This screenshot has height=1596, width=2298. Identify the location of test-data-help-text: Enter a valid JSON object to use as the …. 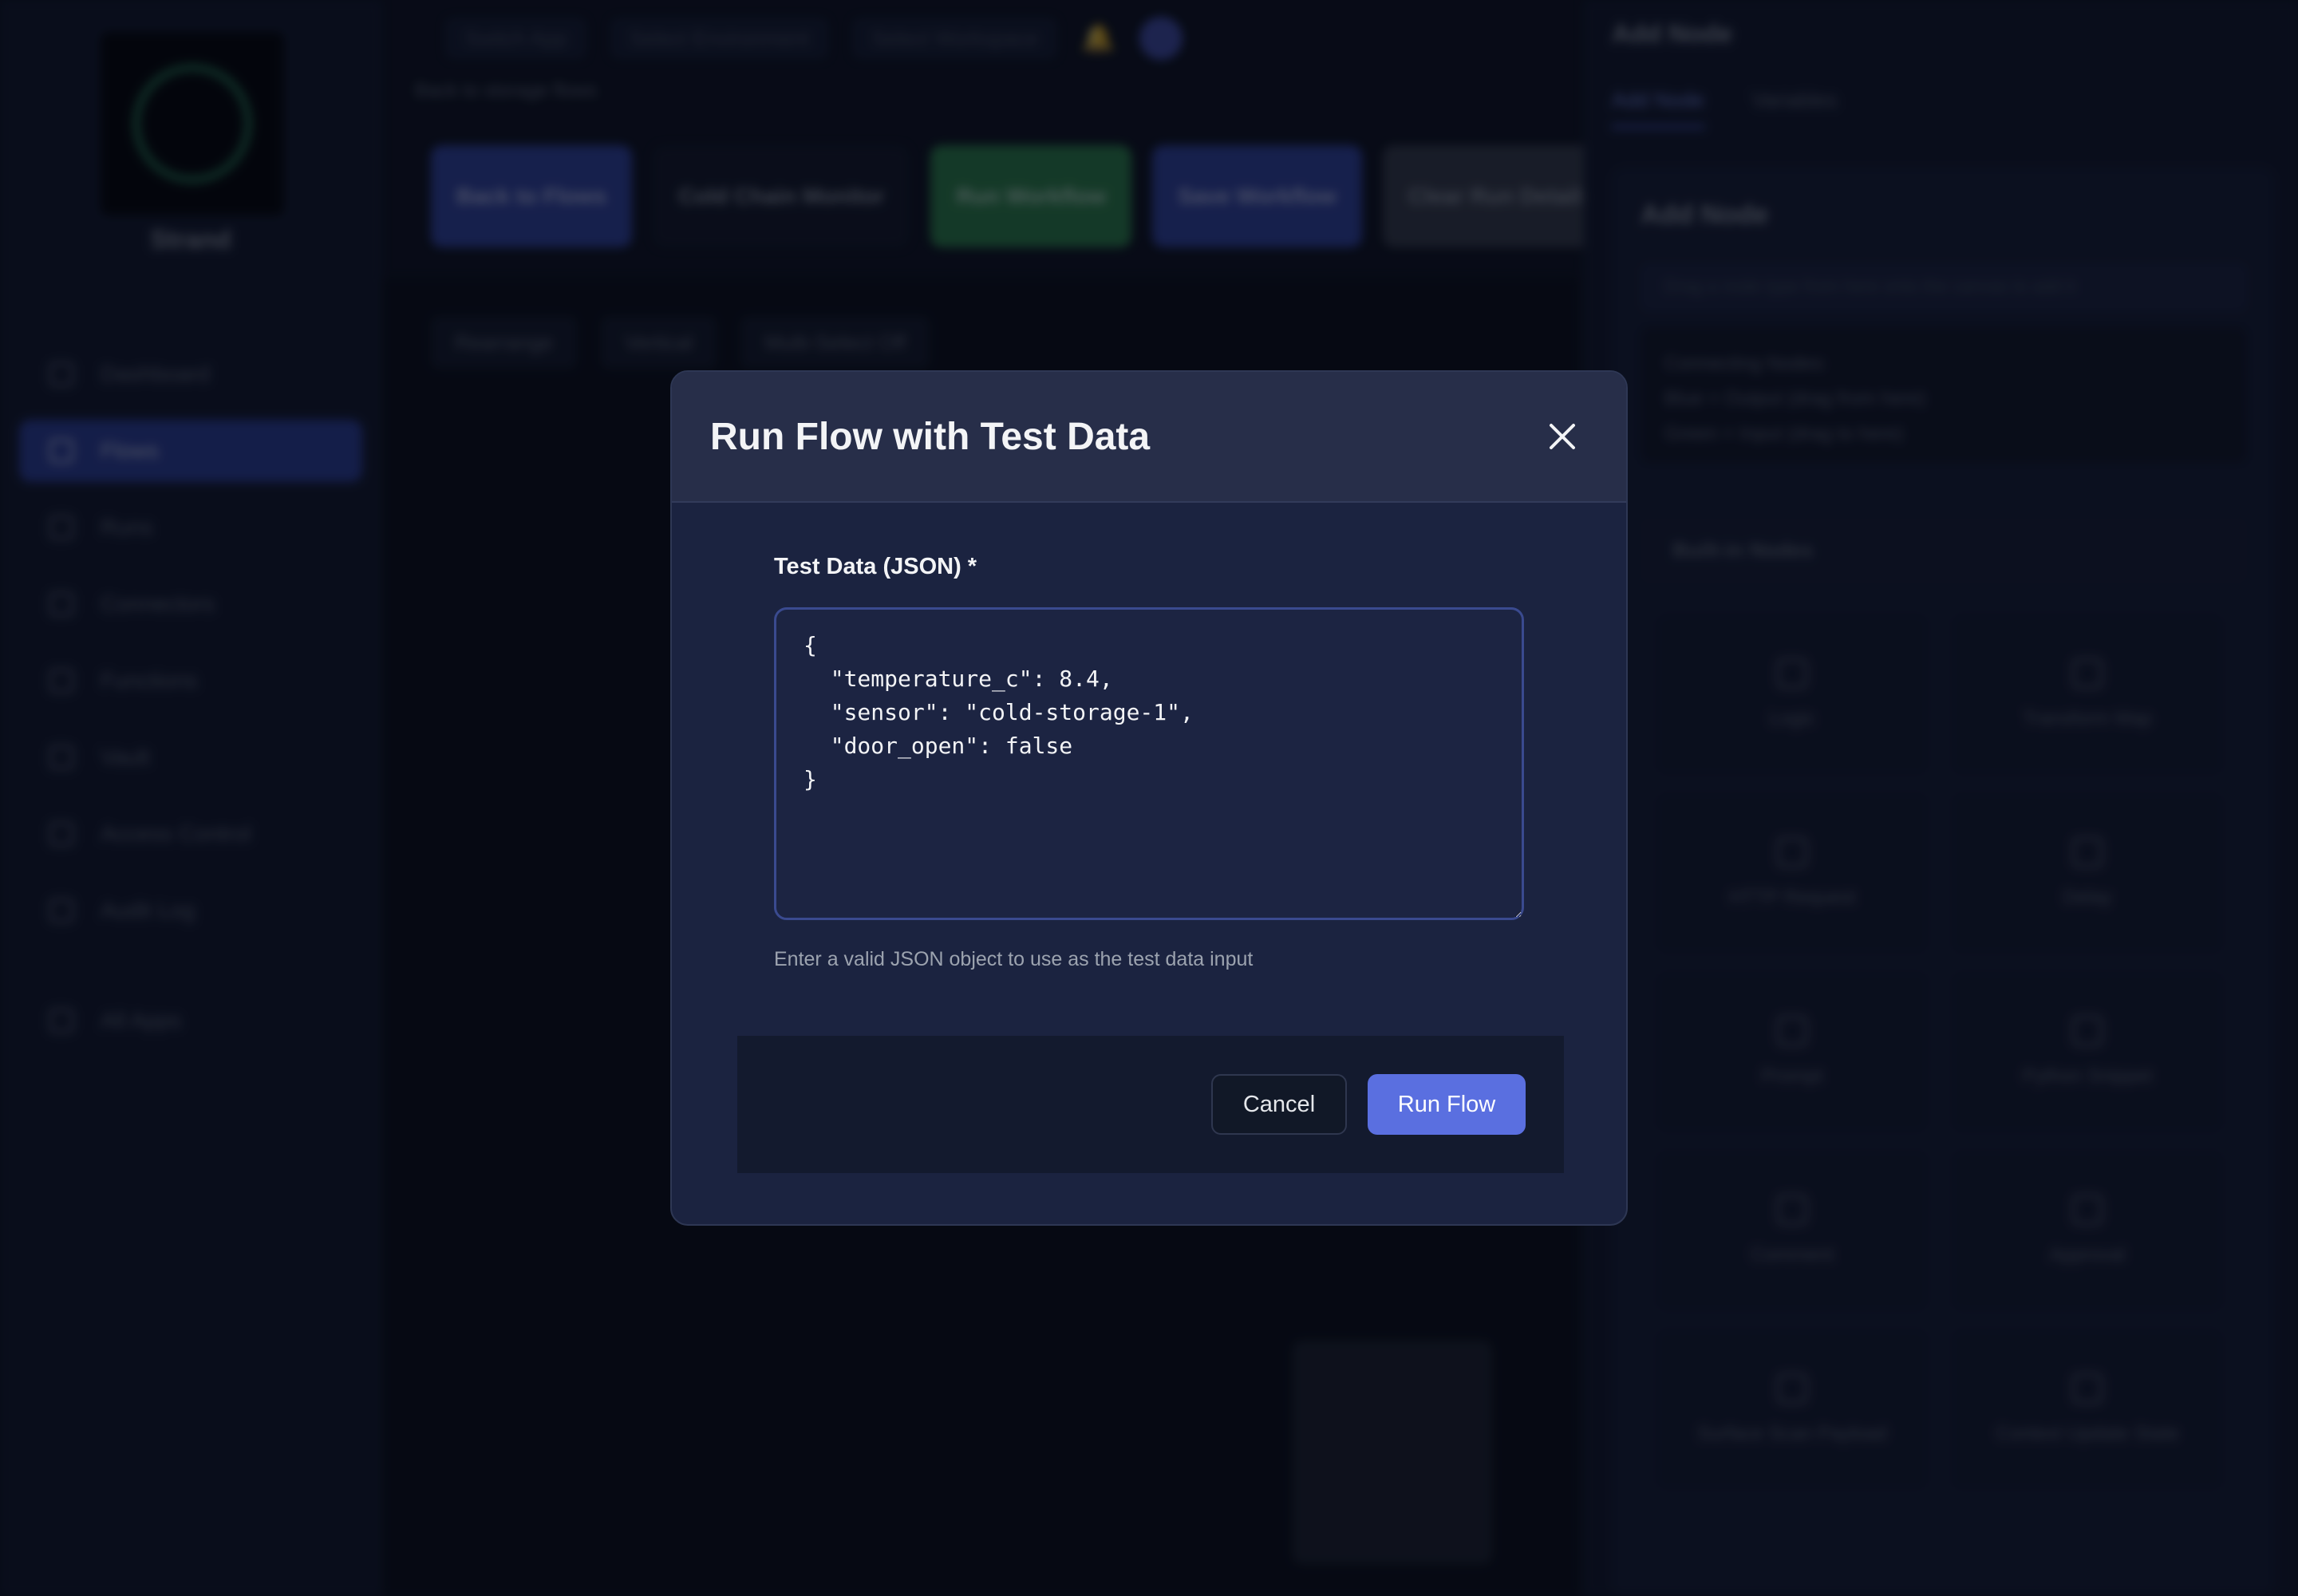
(1014, 959).